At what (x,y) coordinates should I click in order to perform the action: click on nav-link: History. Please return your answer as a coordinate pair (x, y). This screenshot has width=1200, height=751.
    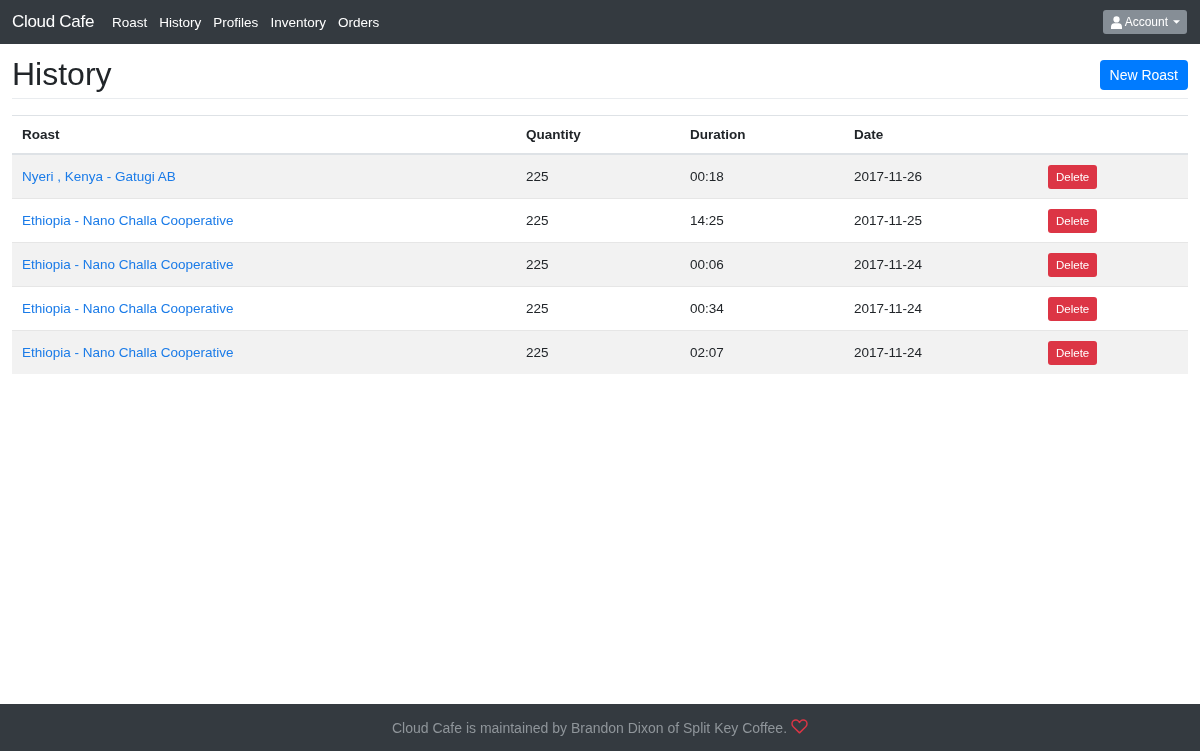
    Looking at the image, I should click on (180, 22).